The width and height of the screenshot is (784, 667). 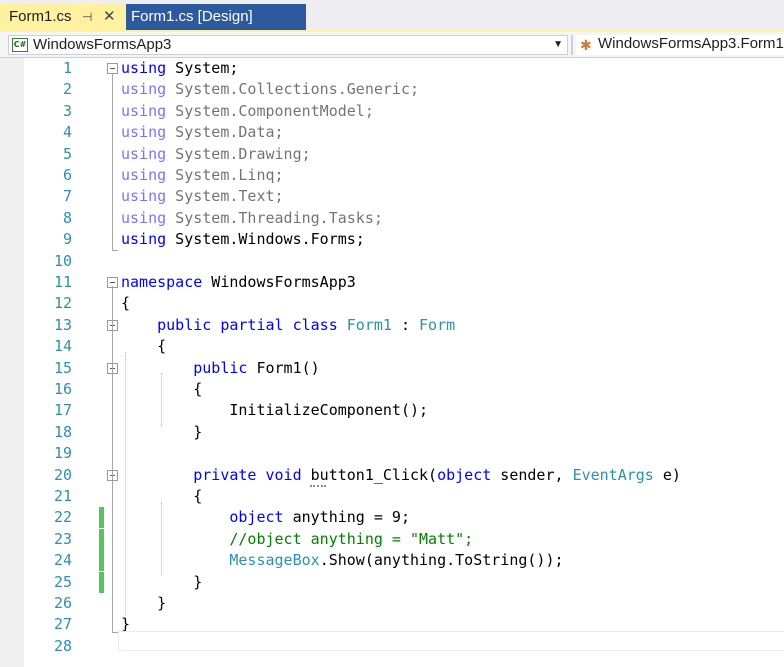 I want to click on line-number: 10, so click(x=62, y=260).